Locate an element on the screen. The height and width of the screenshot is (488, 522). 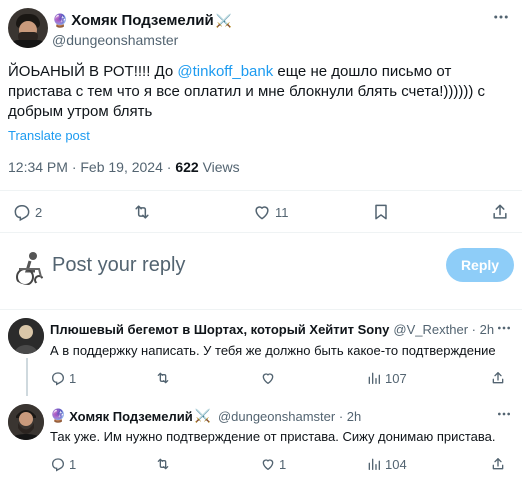
thread-line is located at coordinates (27, 377).